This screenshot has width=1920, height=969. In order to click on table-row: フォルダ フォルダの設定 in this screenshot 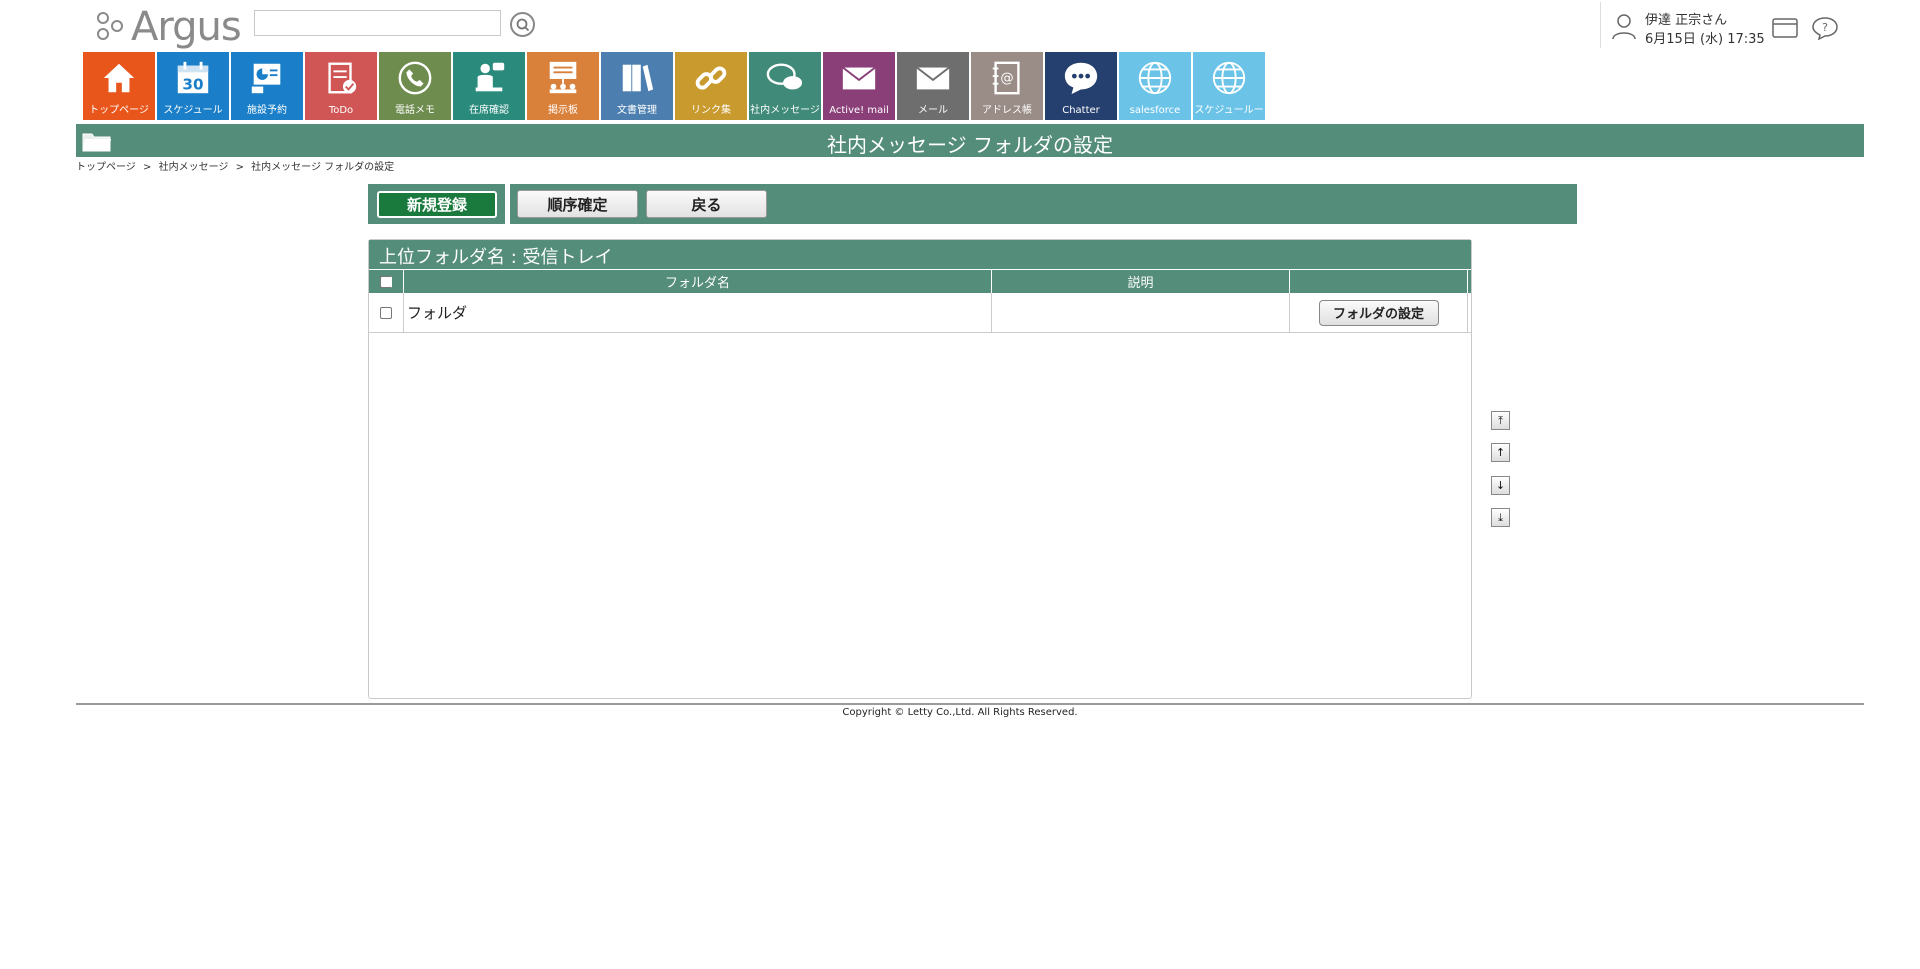, I will do `click(920, 313)`.